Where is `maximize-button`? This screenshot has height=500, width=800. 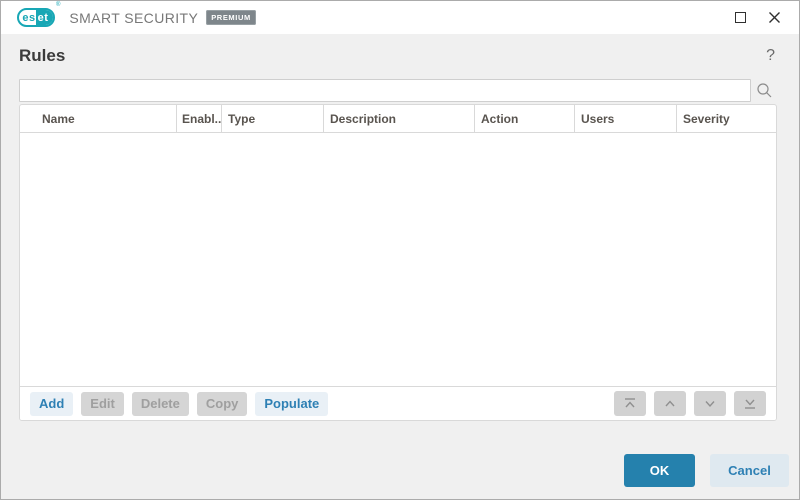 maximize-button is located at coordinates (740, 18).